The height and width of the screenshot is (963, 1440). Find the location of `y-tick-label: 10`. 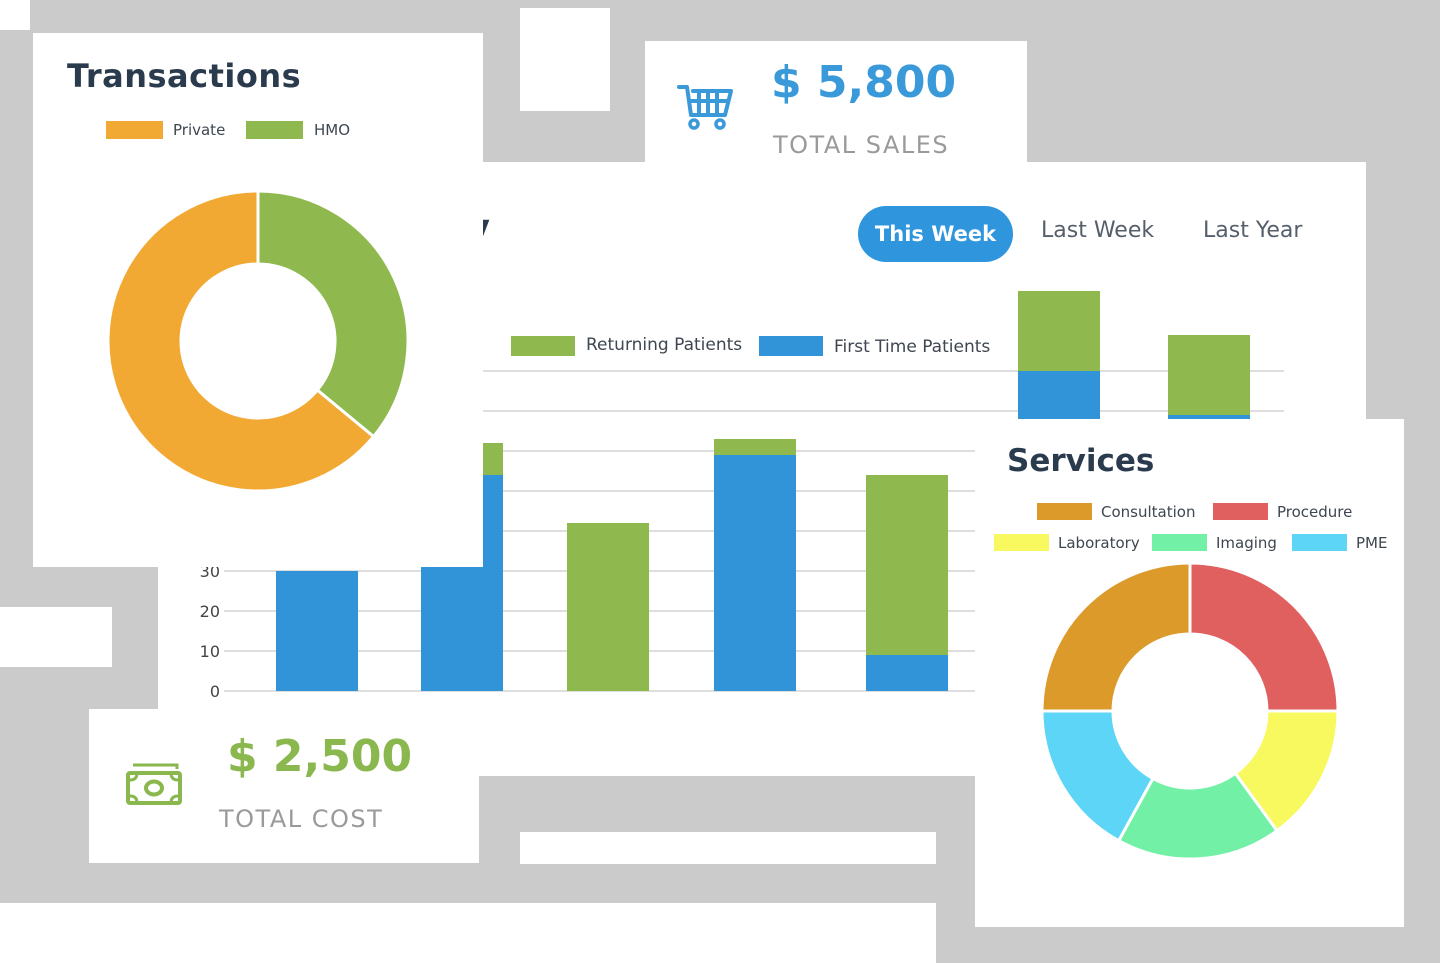

y-tick-label: 10 is located at coordinates (210, 651).